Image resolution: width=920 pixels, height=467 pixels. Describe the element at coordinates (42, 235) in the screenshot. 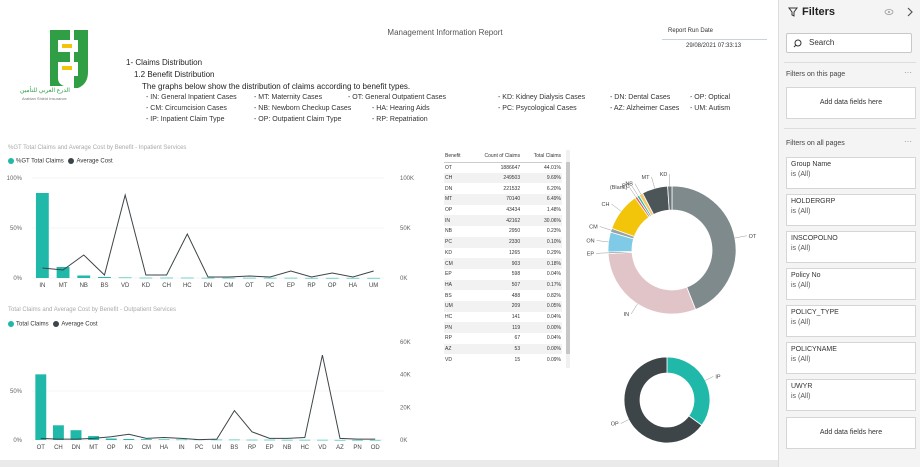

I see `bar-in` at that location.